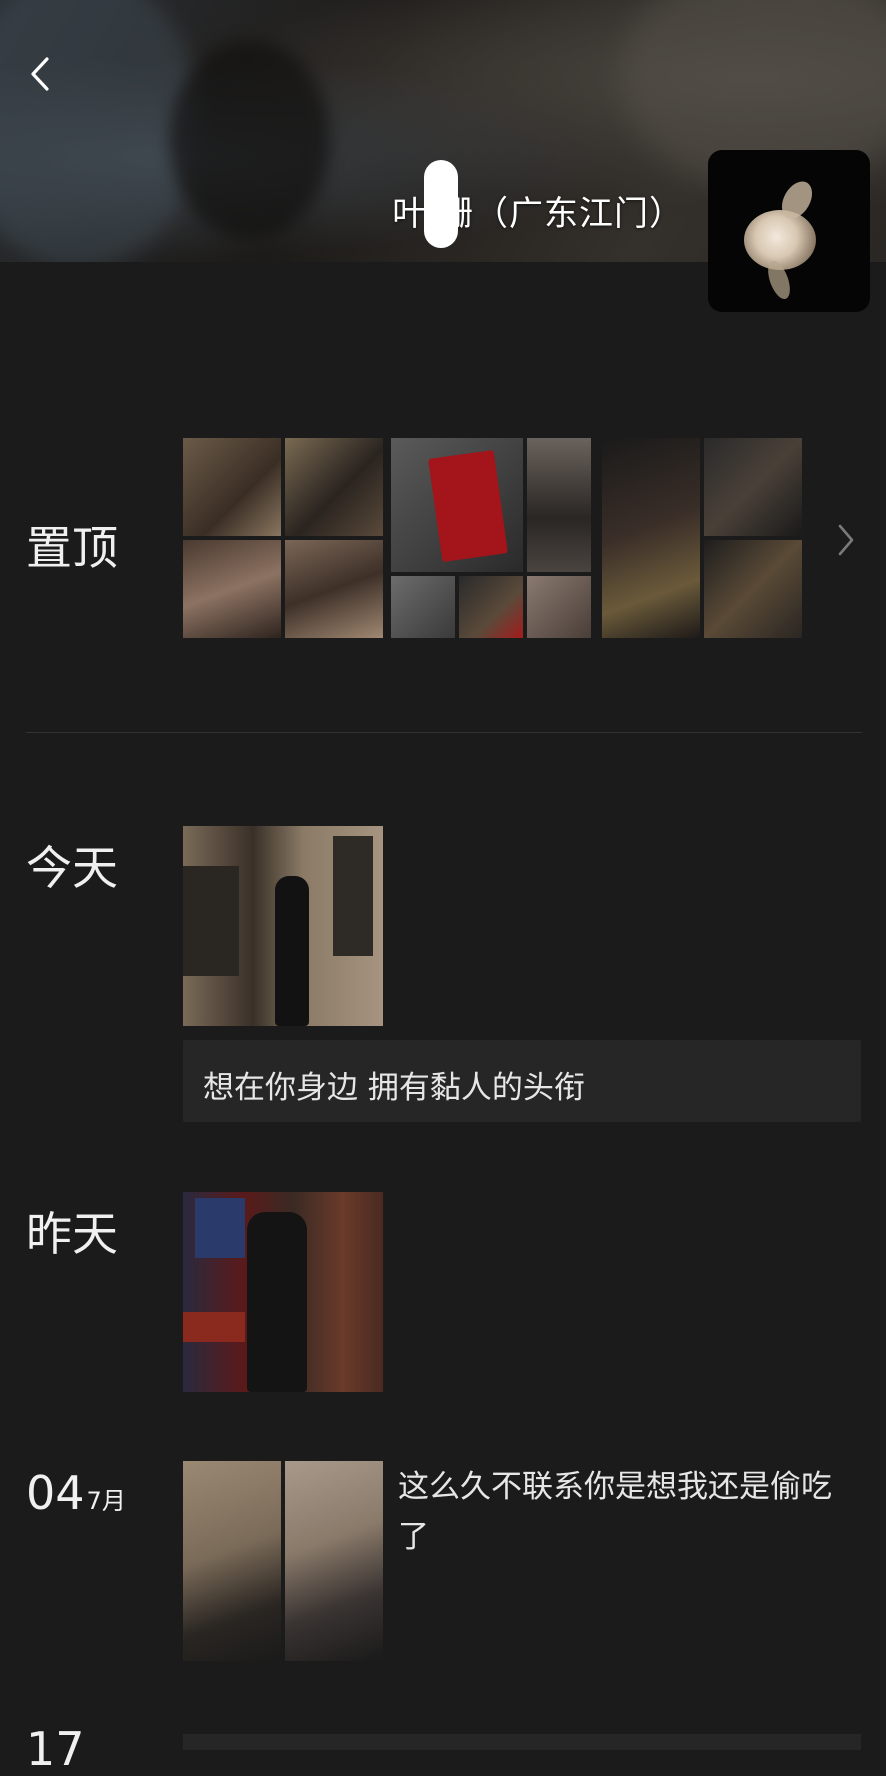 This screenshot has height=1776, width=886. What do you see at coordinates (55, 1749) in the screenshot?
I see `day-label-next: 17` at bounding box center [55, 1749].